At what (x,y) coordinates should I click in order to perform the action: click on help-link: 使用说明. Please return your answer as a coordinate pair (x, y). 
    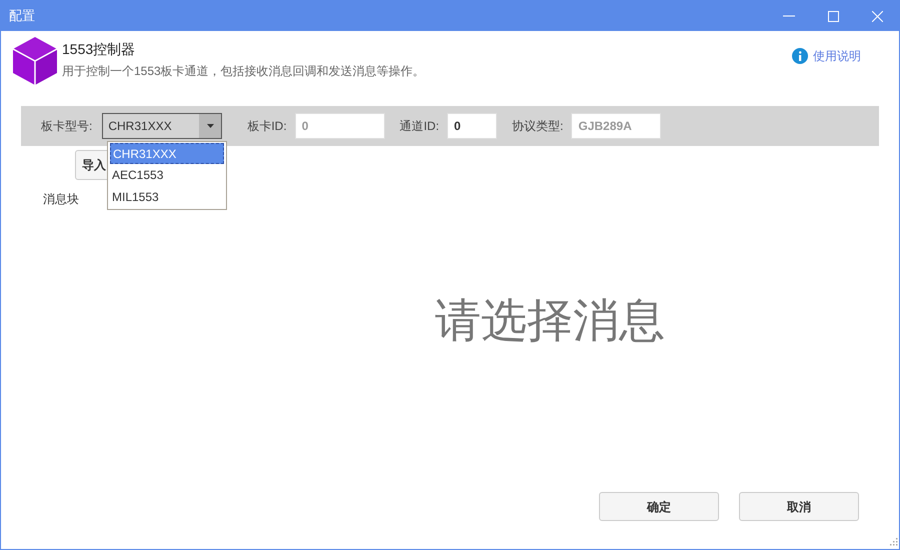
    Looking at the image, I should click on (837, 56).